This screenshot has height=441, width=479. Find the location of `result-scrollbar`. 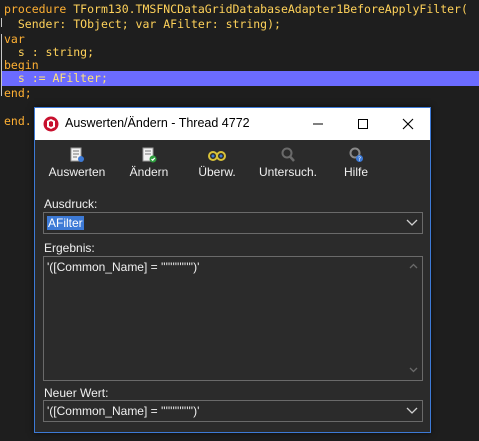

result-scrollbar is located at coordinates (413, 318).